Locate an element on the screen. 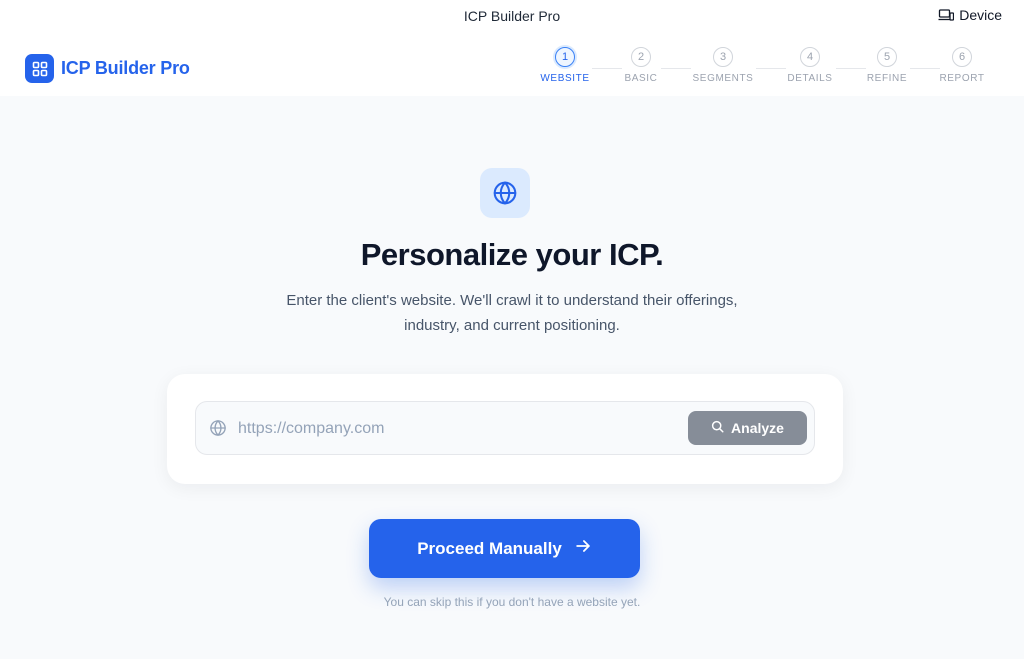  page-title: Personalize your ICP. is located at coordinates (512, 254).